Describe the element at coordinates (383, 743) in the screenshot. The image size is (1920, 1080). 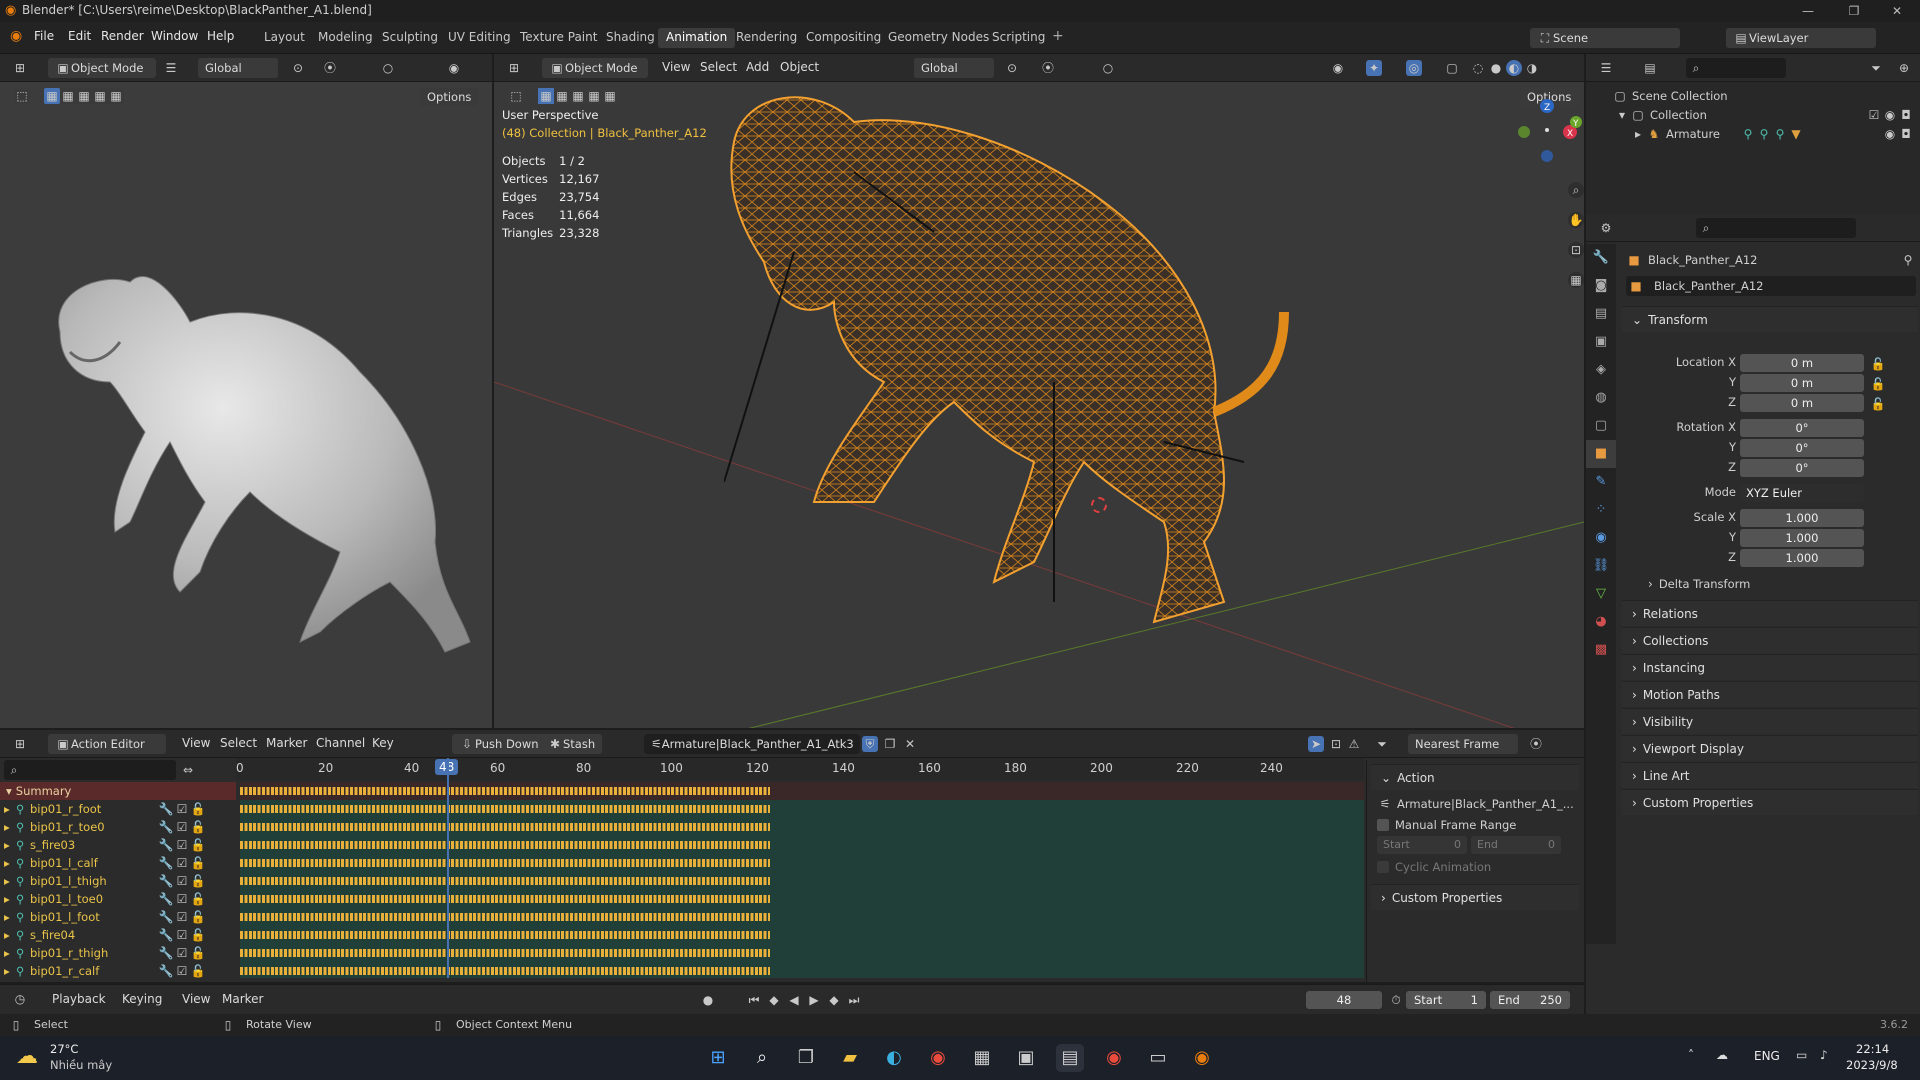
I see `ae-menu-key: Key` at that location.